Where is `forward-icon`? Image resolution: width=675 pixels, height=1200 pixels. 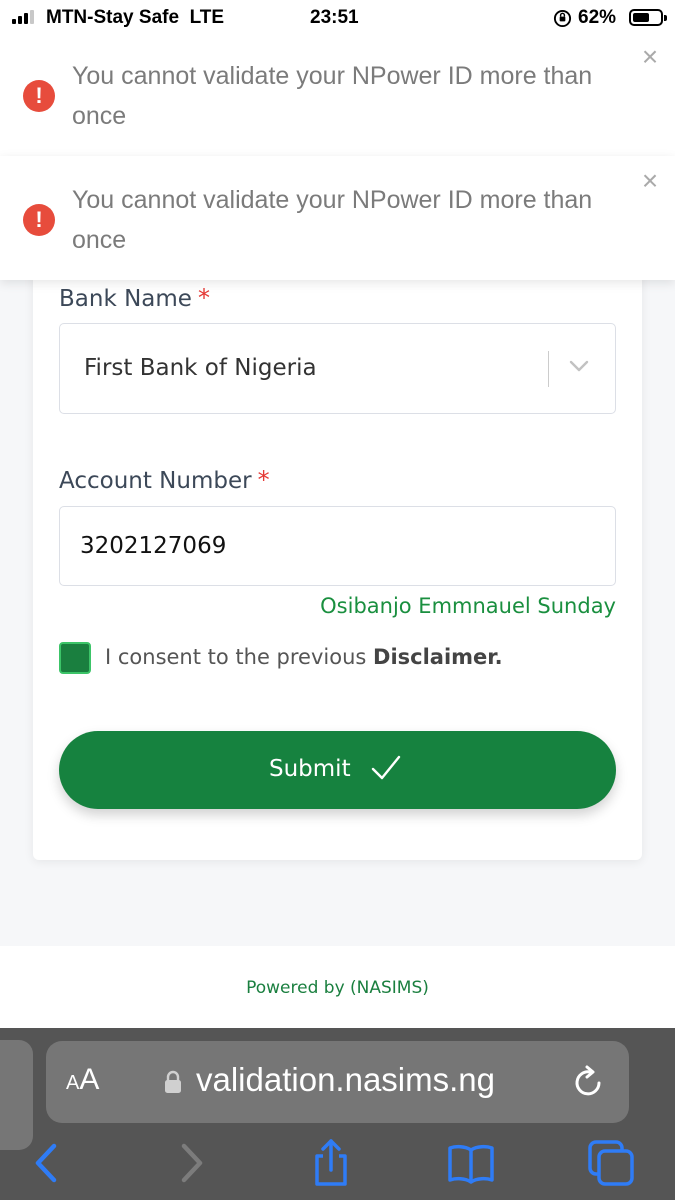 forward-icon is located at coordinates (191, 1163).